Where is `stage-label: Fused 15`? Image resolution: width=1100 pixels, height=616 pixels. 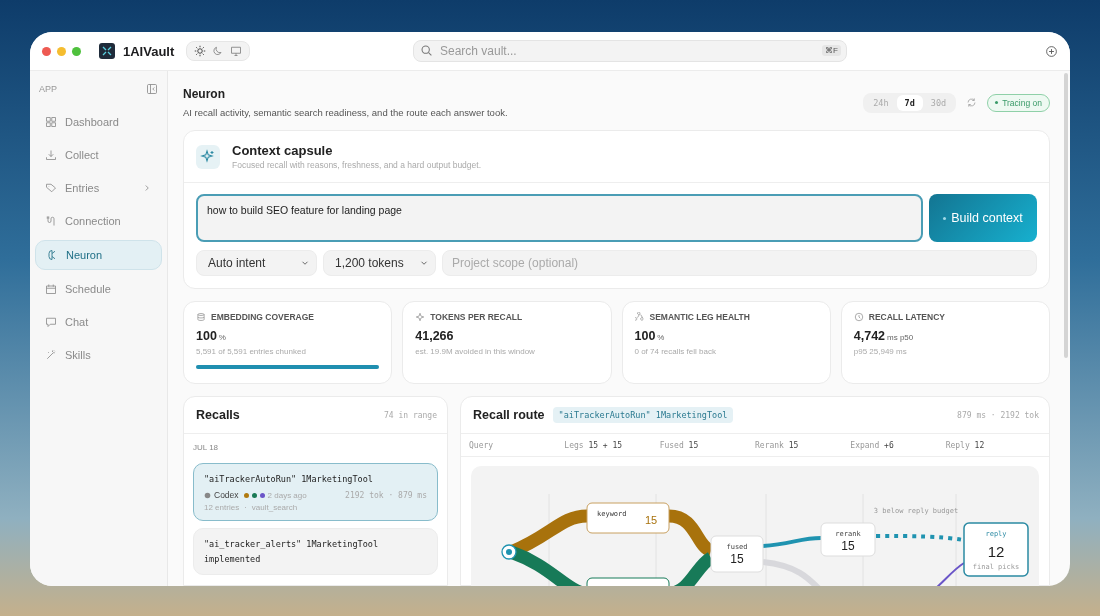 stage-label: Fused 15 is located at coordinates (679, 445).